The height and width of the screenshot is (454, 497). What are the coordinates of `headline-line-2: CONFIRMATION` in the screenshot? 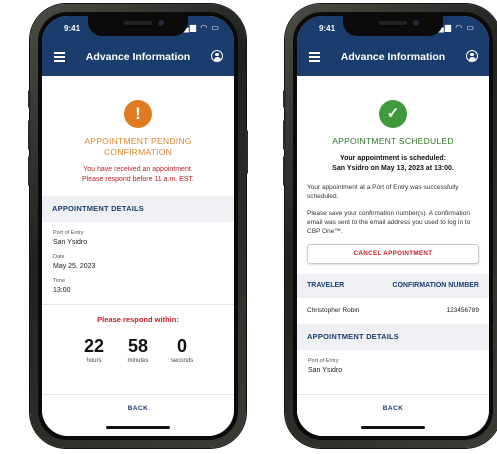 It's located at (138, 152).